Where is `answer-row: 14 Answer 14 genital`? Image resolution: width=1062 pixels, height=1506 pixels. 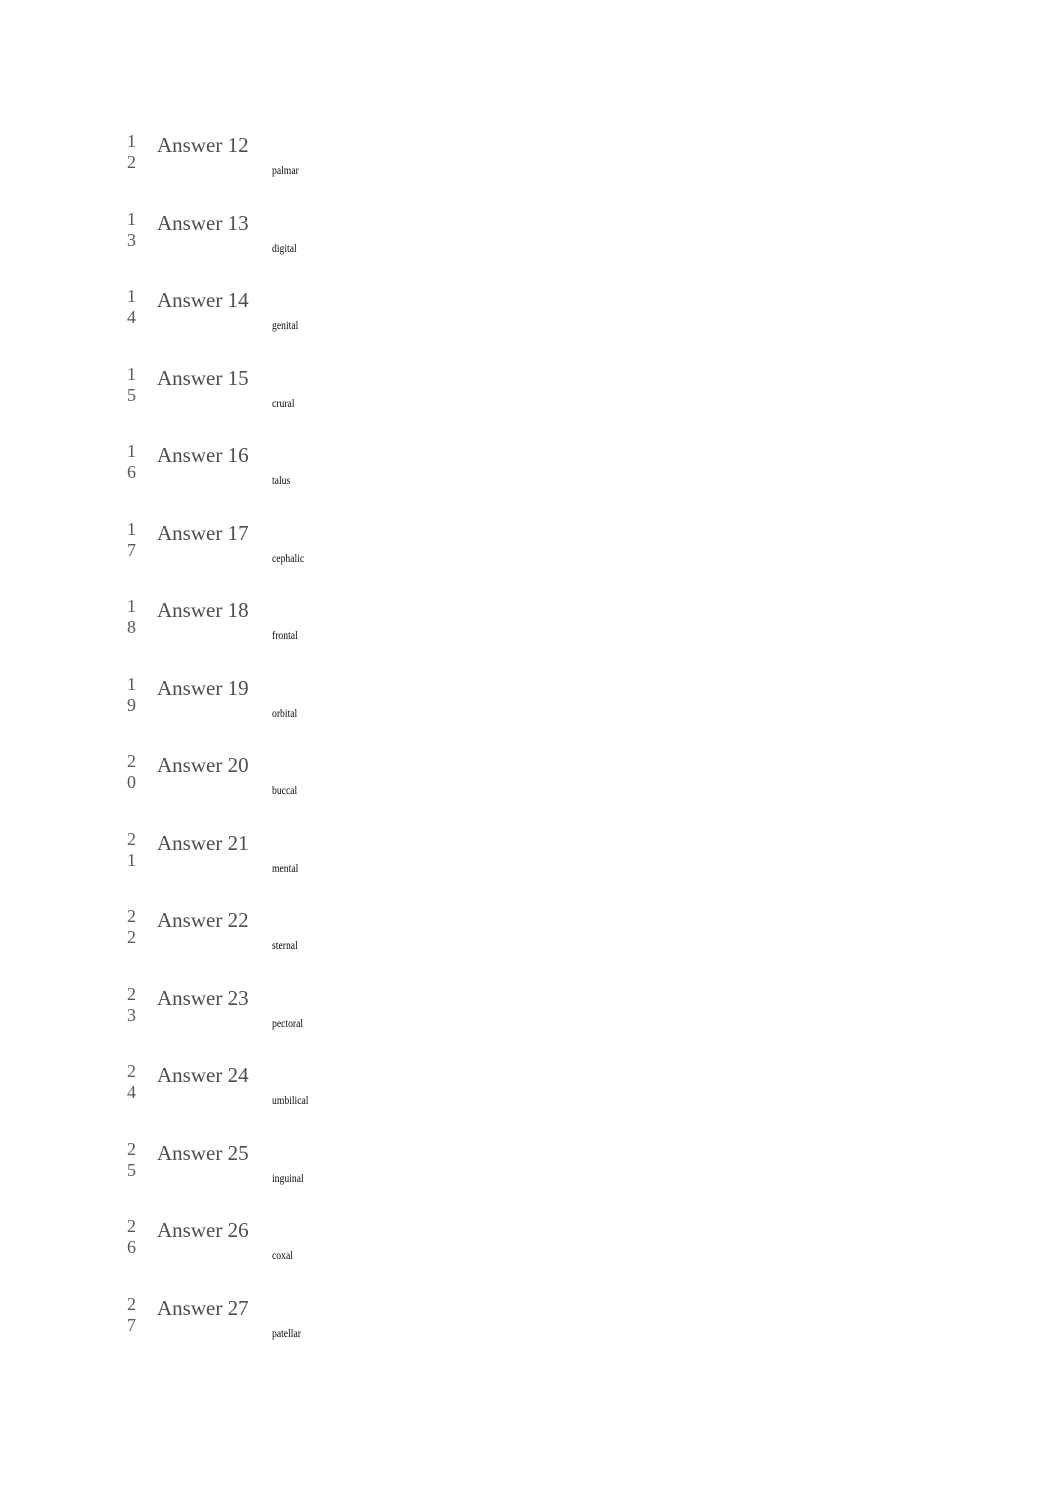
answer-row: 14 Answer 14 genital is located at coordinates (377, 325).